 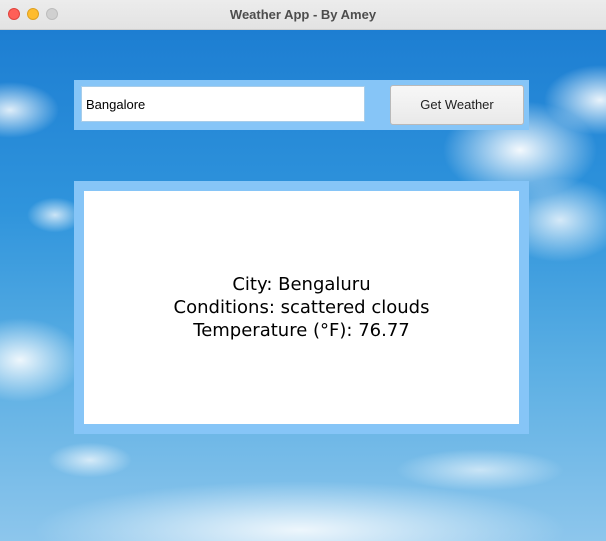 I want to click on city-result: City: Bengaluru, so click(x=301, y=284).